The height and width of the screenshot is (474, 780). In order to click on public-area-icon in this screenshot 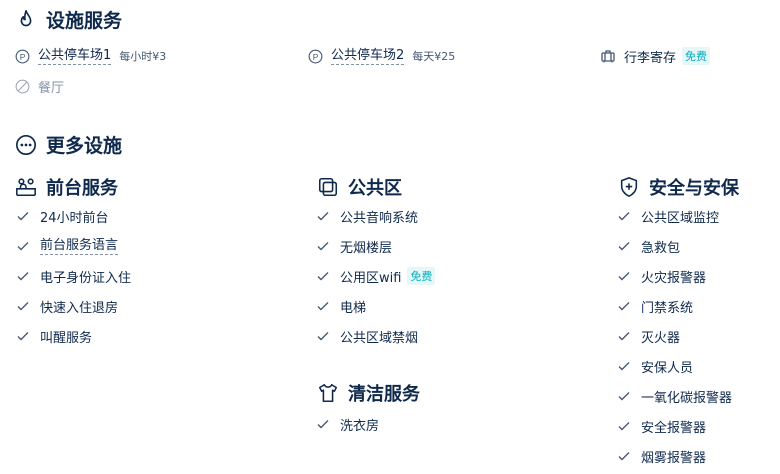, I will do `click(328, 187)`.